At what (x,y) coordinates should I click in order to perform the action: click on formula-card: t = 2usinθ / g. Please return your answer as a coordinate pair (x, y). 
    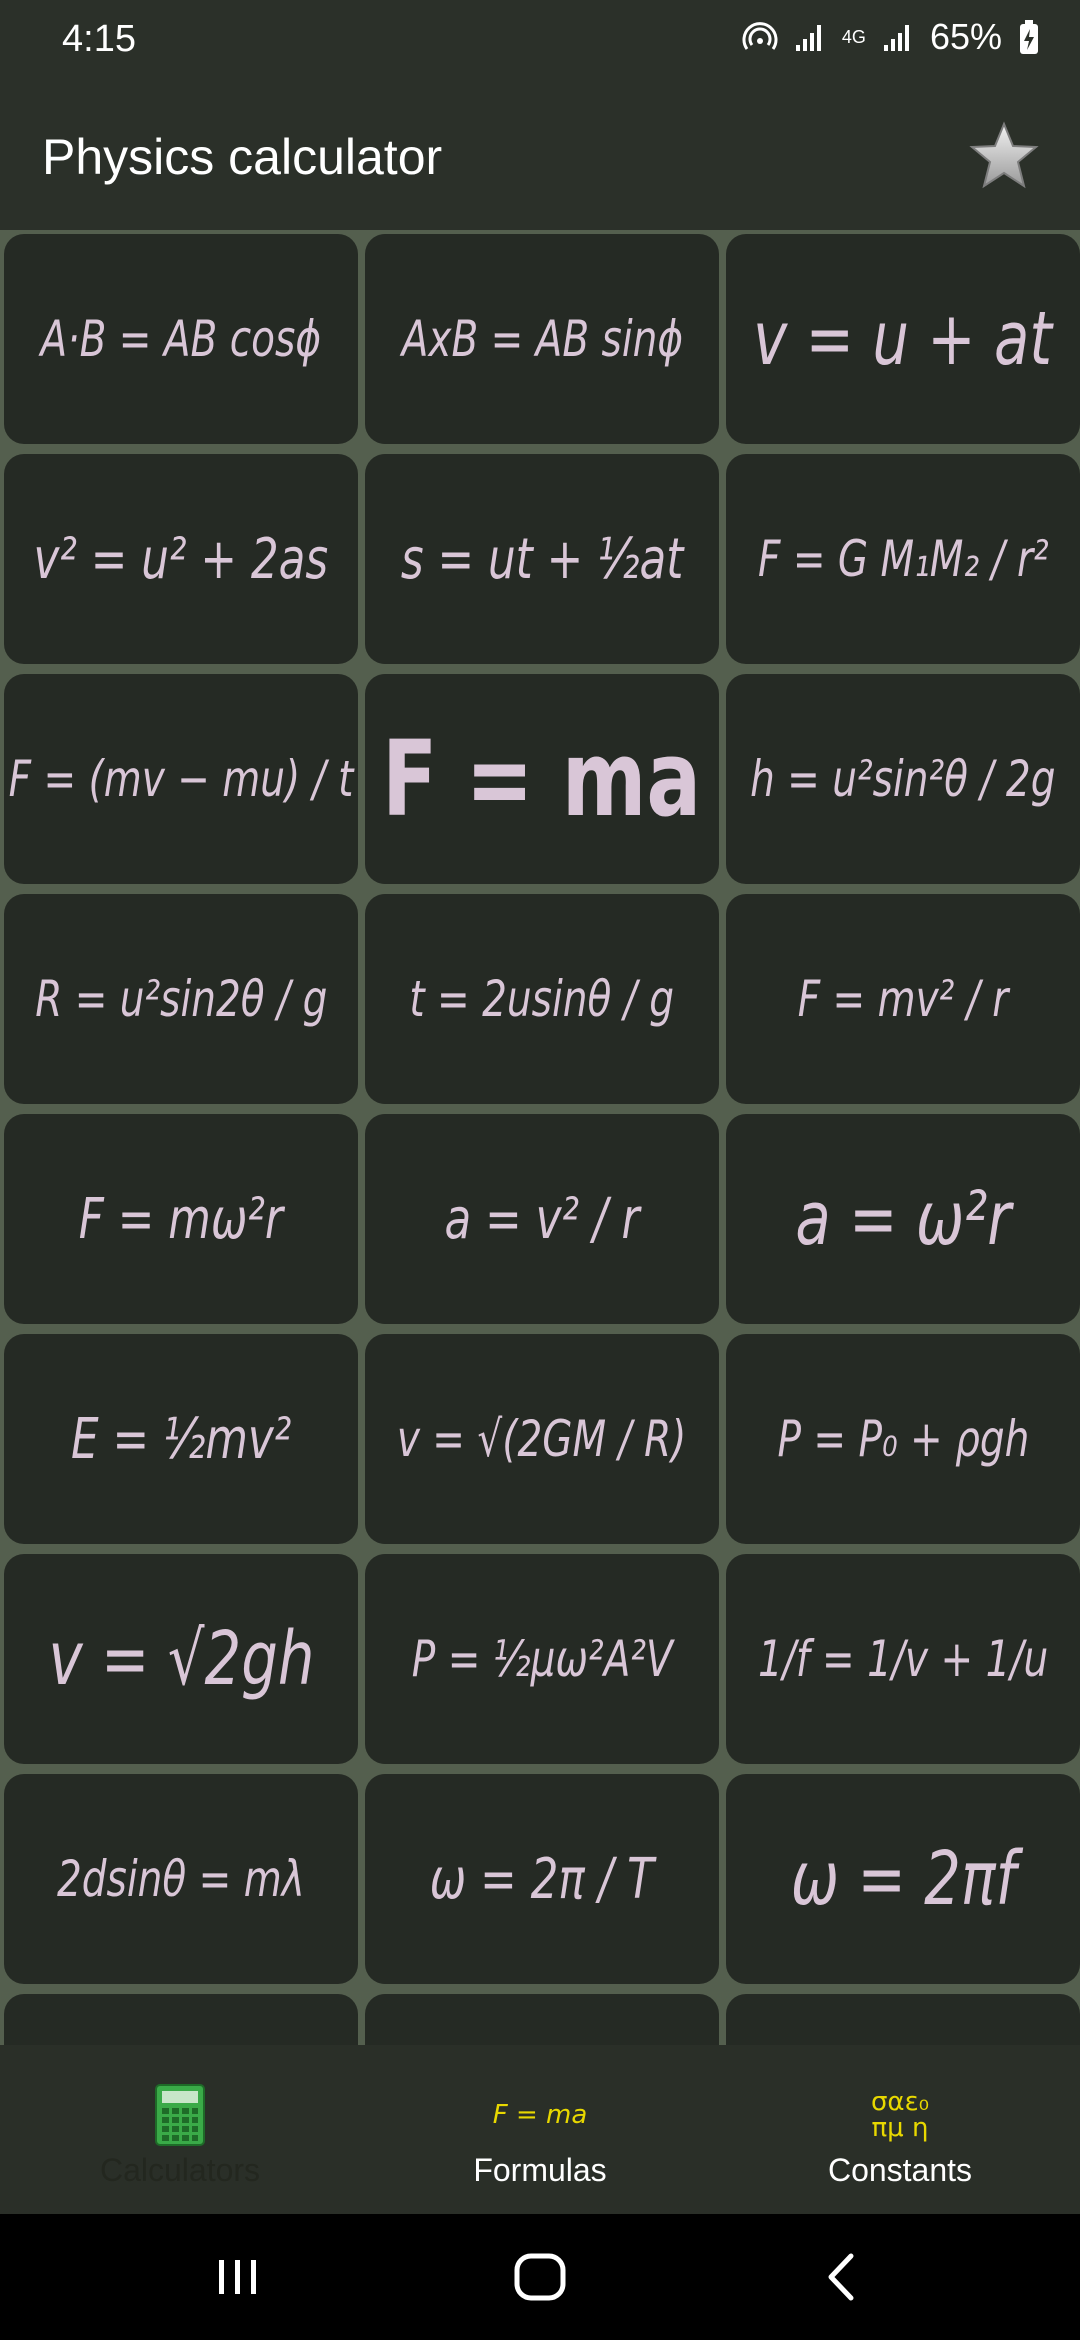
    Looking at the image, I should click on (542, 999).